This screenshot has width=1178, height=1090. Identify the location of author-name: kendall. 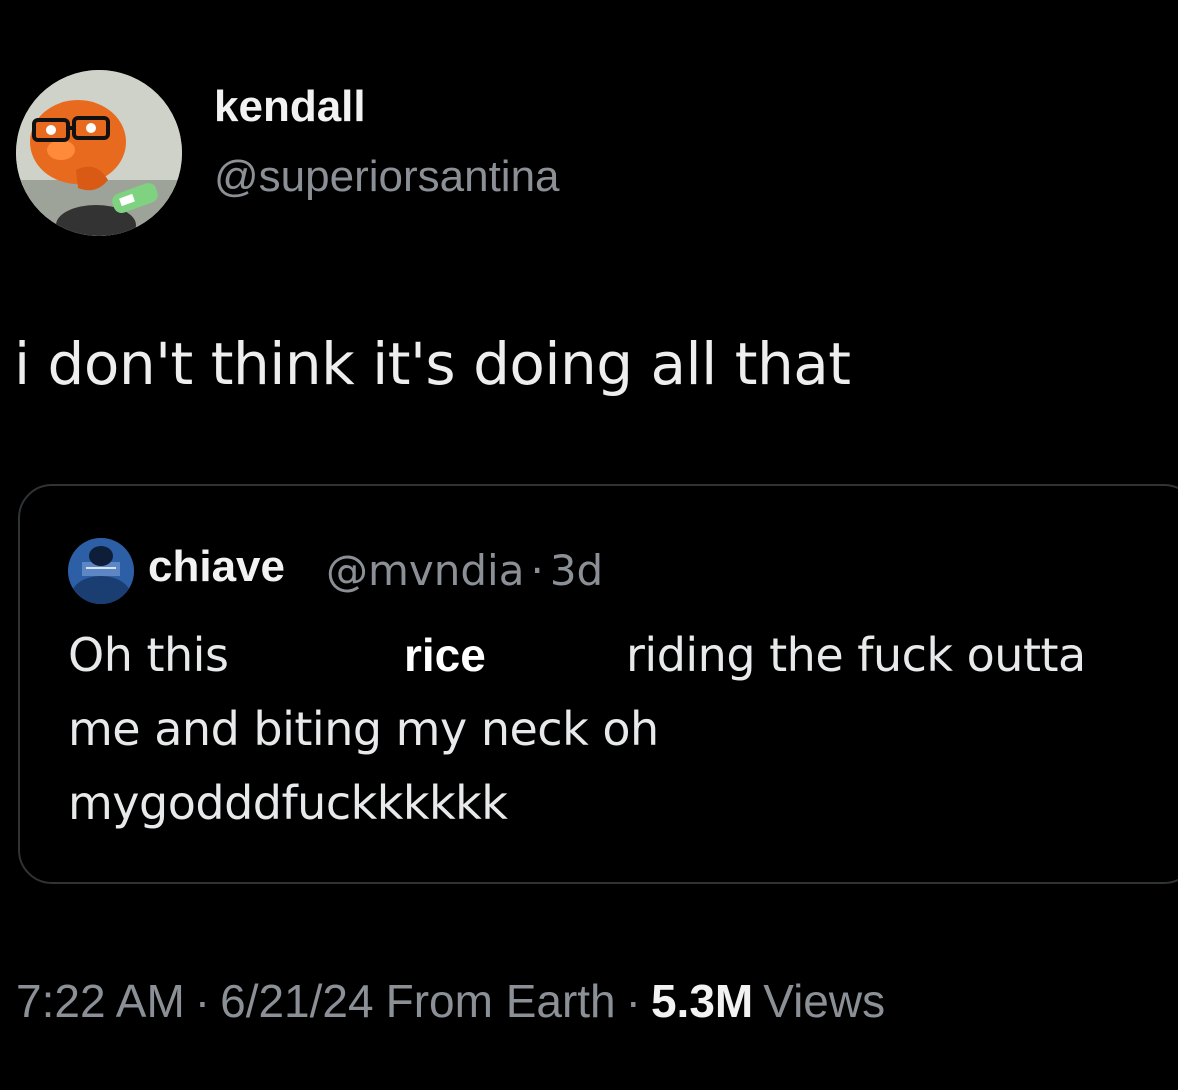
(290, 107).